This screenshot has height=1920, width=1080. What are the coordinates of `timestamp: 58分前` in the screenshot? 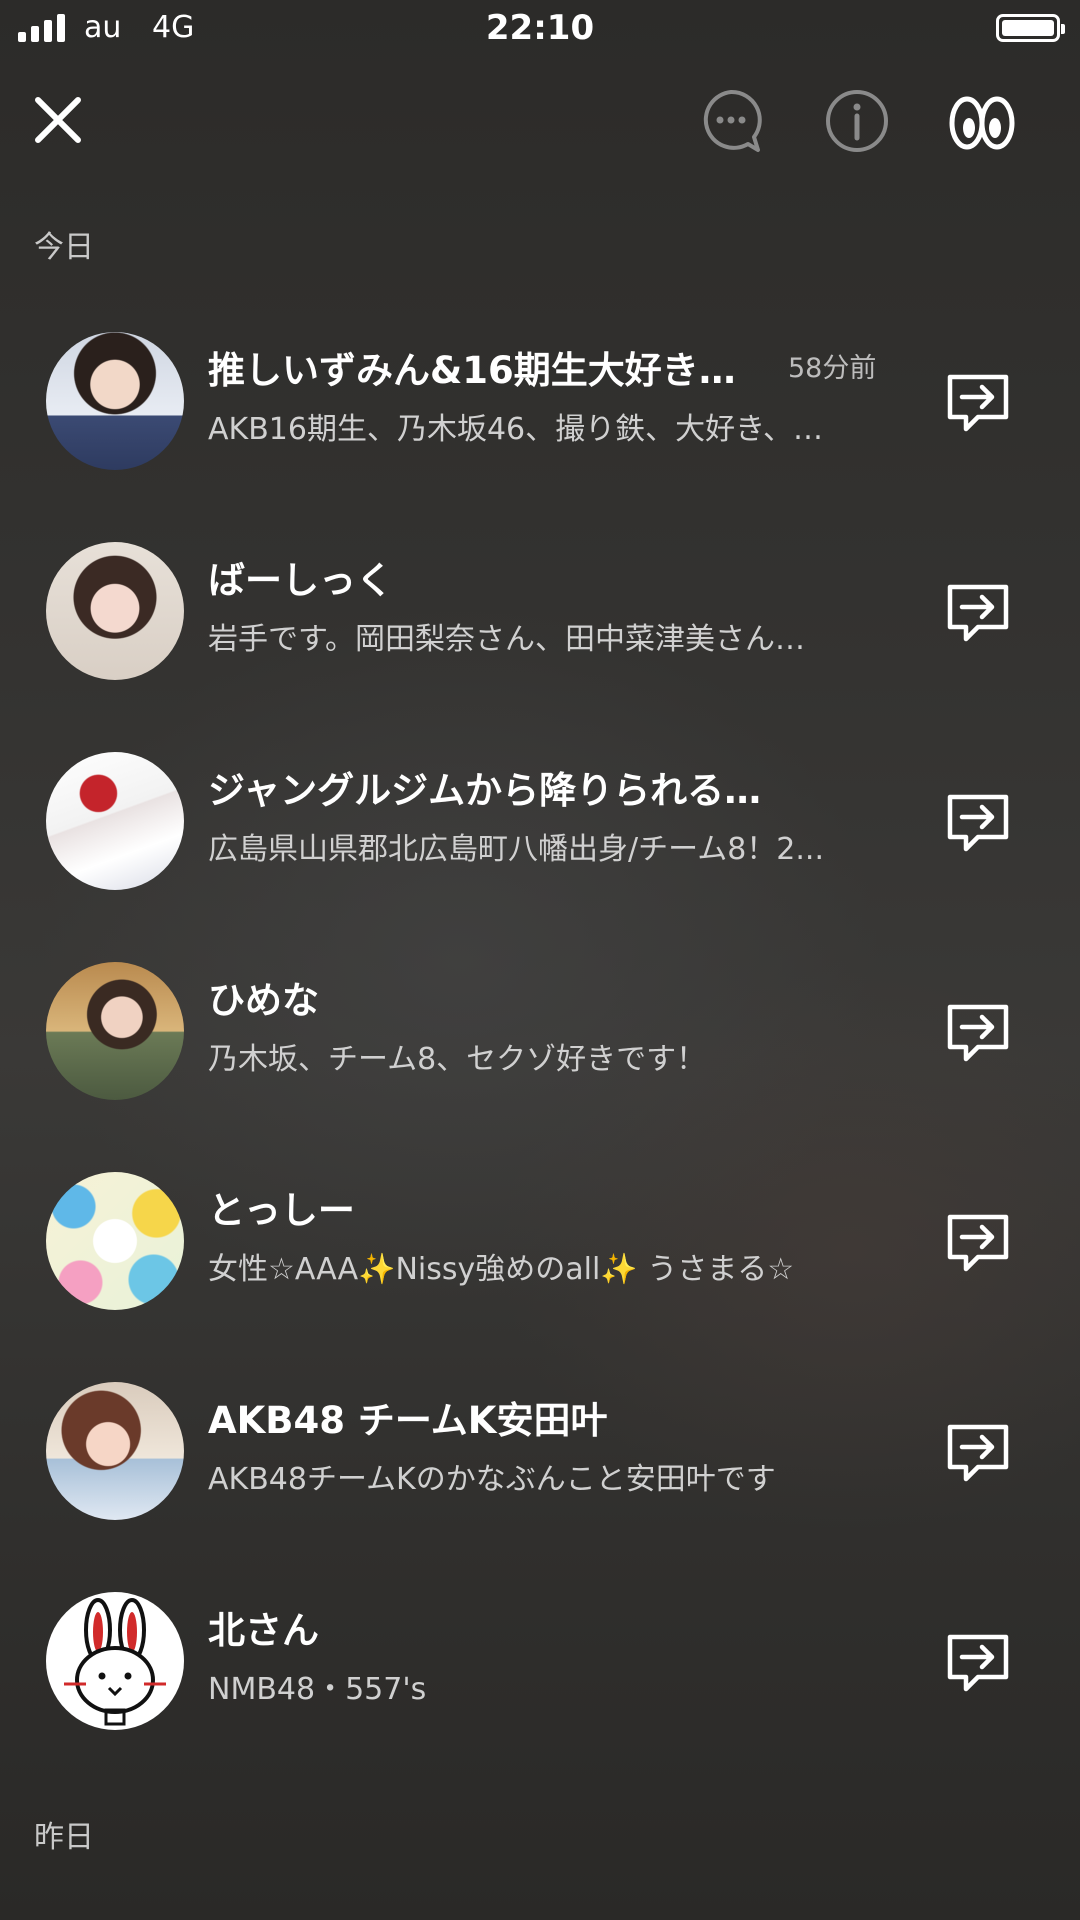 It's located at (832, 368).